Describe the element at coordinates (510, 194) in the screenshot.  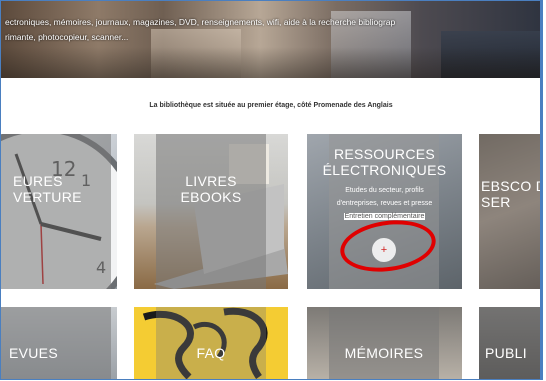
I see `tile-label: EBSCO D SER` at that location.